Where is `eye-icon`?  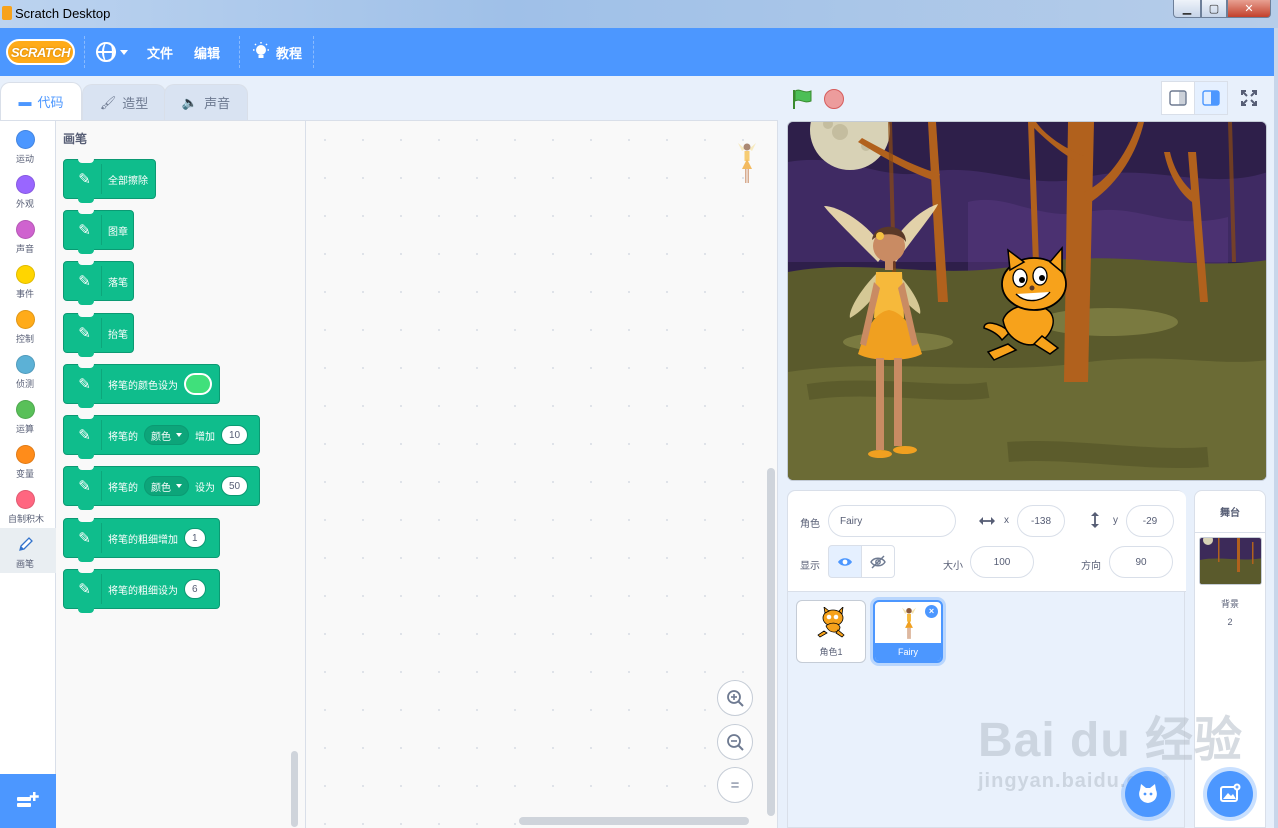 eye-icon is located at coordinates (845, 561).